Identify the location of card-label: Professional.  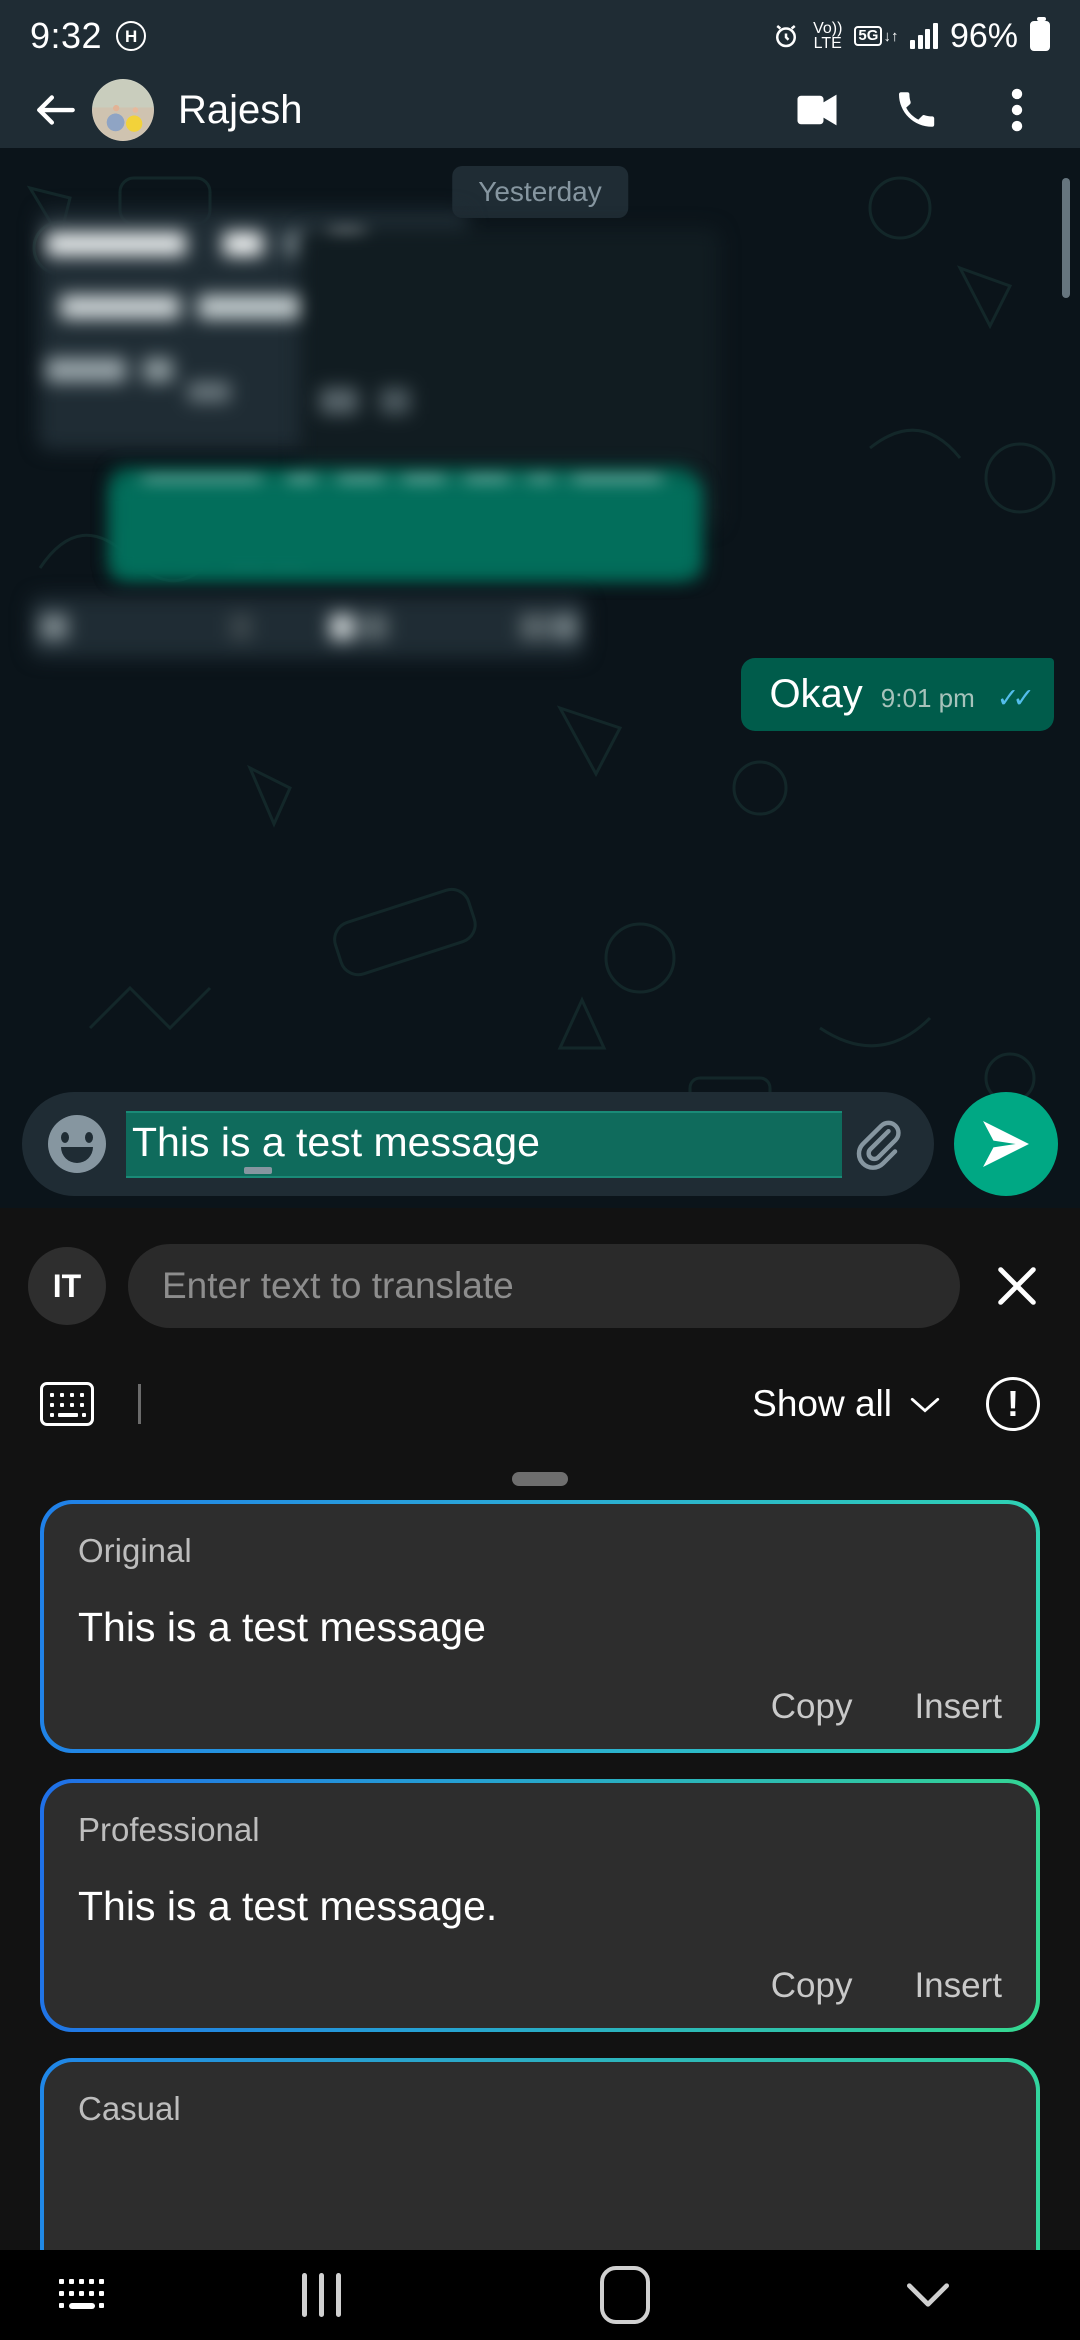
(169, 1829).